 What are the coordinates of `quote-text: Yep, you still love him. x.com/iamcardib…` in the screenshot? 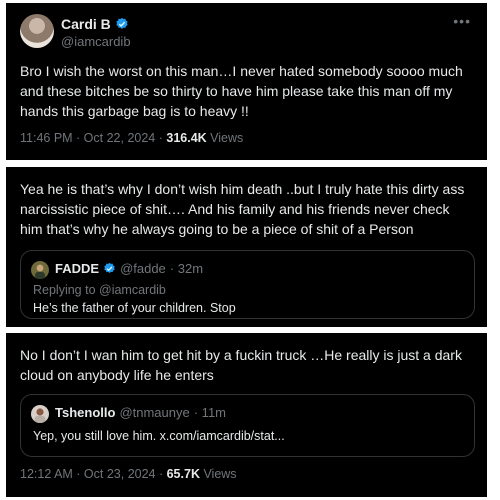 It's located at (159, 436).